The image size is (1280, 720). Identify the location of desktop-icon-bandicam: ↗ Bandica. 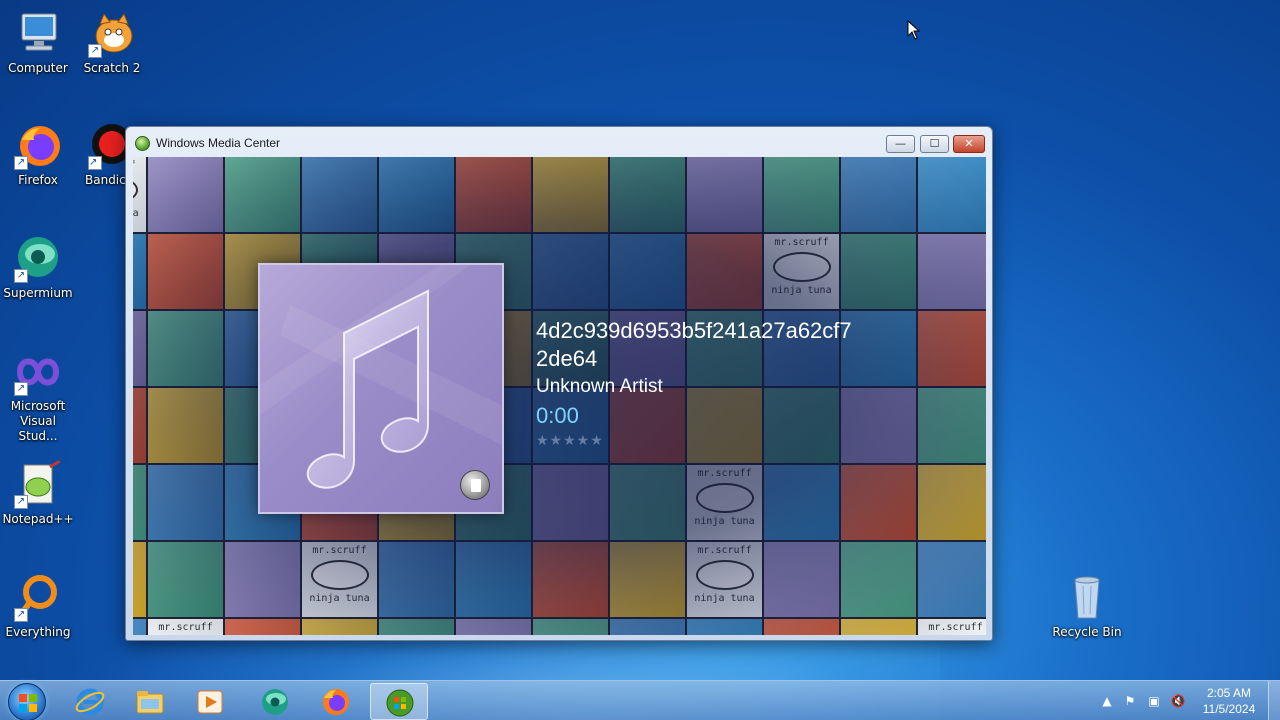
(100, 155).